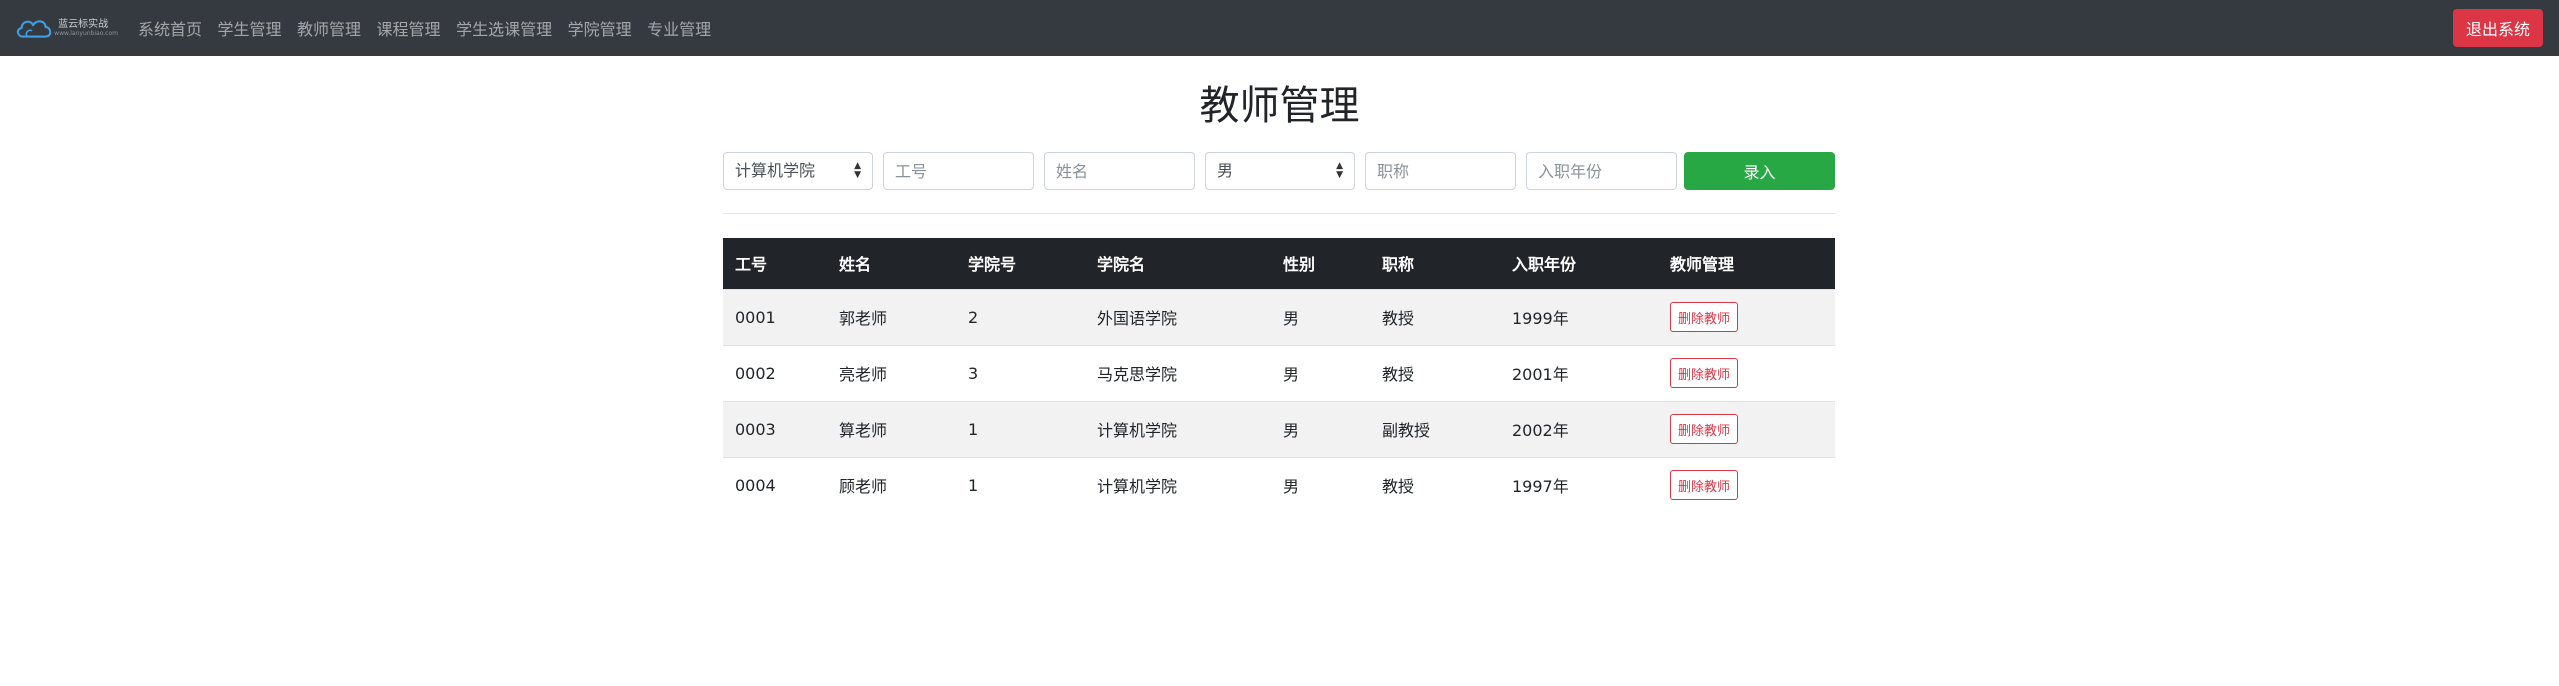 This screenshot has height=686, width=2559. What do you see at coordinates (1178, 316) in the screenshot?
I see `cell-college-name: 外国语学院` at bounding box center [1178, 316].